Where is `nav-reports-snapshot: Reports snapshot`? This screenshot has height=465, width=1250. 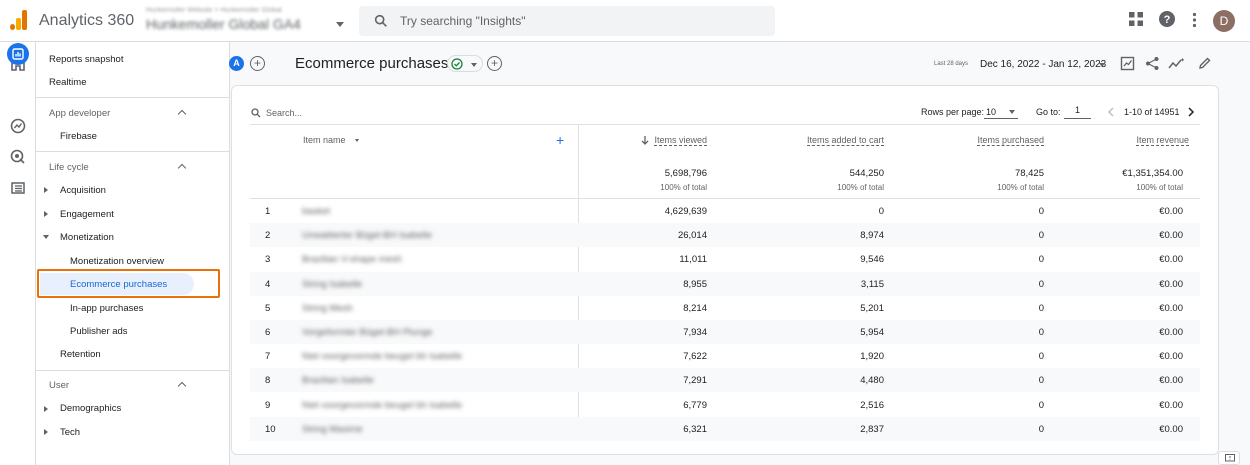
nav-reports-snapshot: Reports snapshot is located at coordinates (86, 59).